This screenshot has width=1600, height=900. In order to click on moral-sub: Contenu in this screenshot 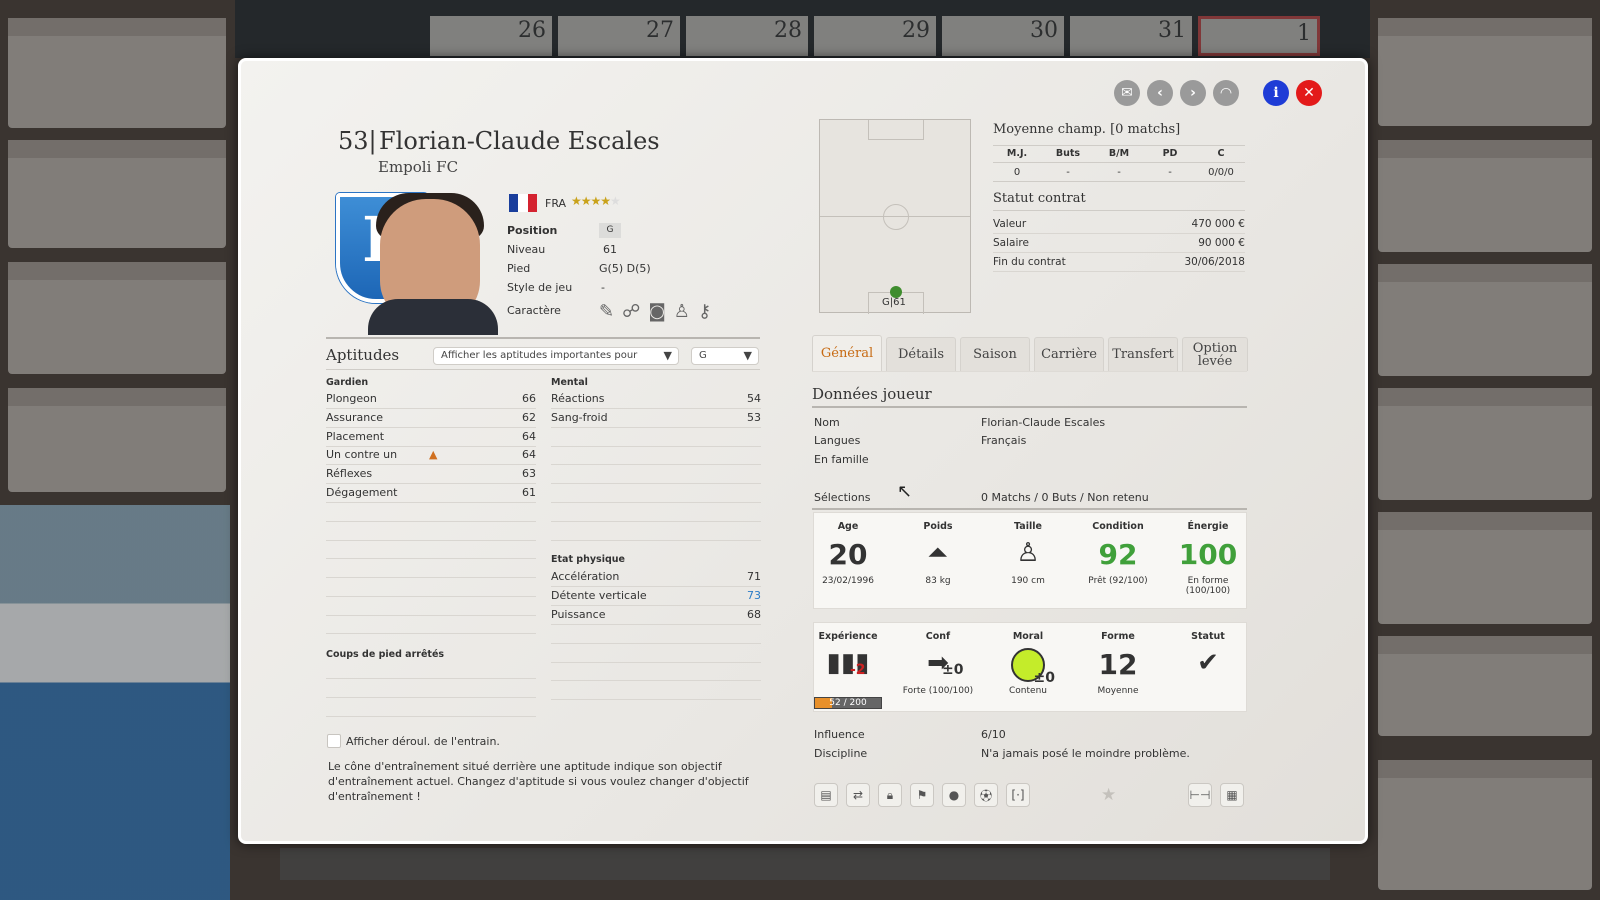, I will do `click(1028, 691)`.